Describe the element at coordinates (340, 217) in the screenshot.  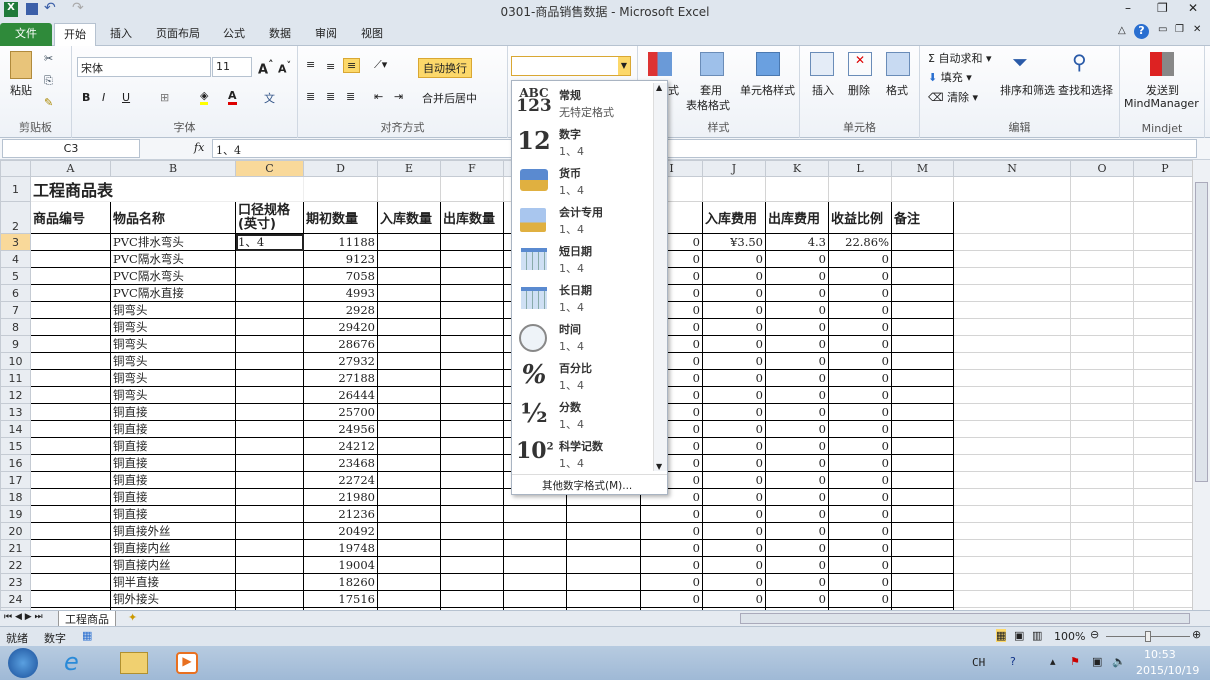
I see `column-title-D: 期初数量` at that location.